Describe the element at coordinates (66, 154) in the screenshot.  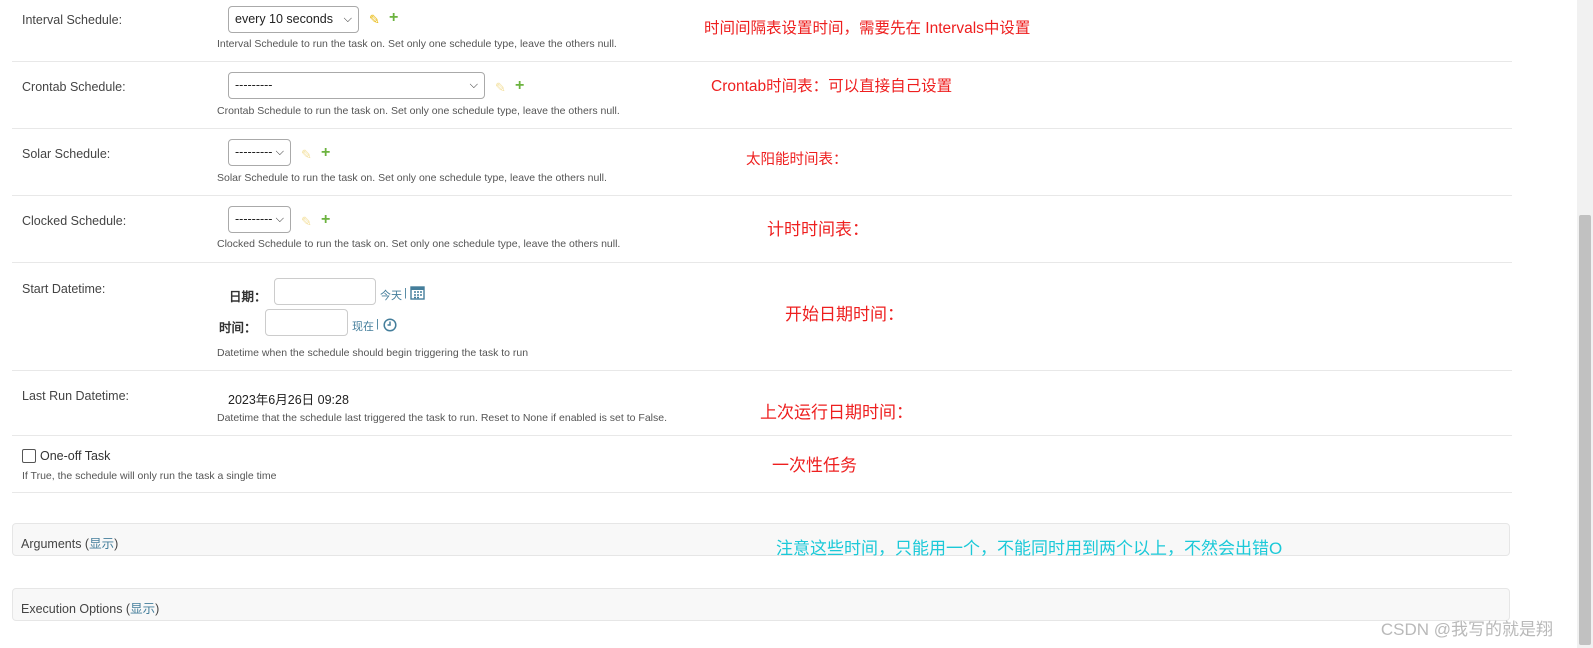
I see `solar-schedule-label: Solar Schedule:` at that location.